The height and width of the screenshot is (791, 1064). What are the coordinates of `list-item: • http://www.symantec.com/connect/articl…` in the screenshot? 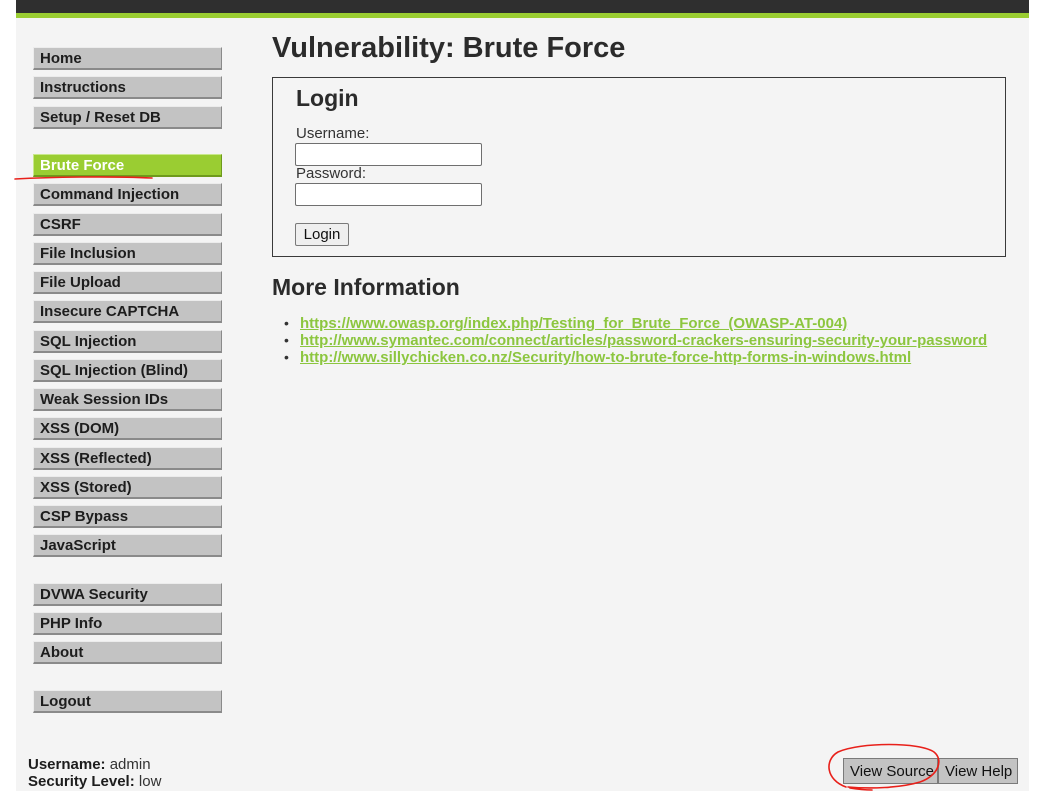 It's located at (635, 340).